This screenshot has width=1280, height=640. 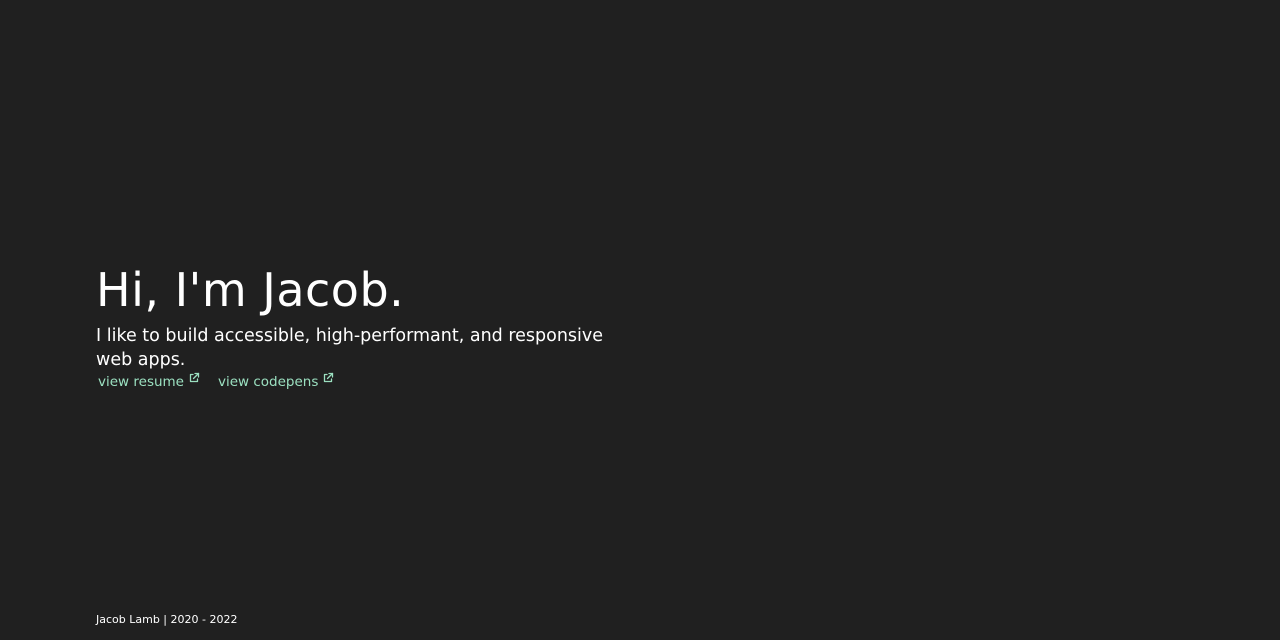 I want to click on hero-links: view resume view codepens, so click(x=376, y=382).